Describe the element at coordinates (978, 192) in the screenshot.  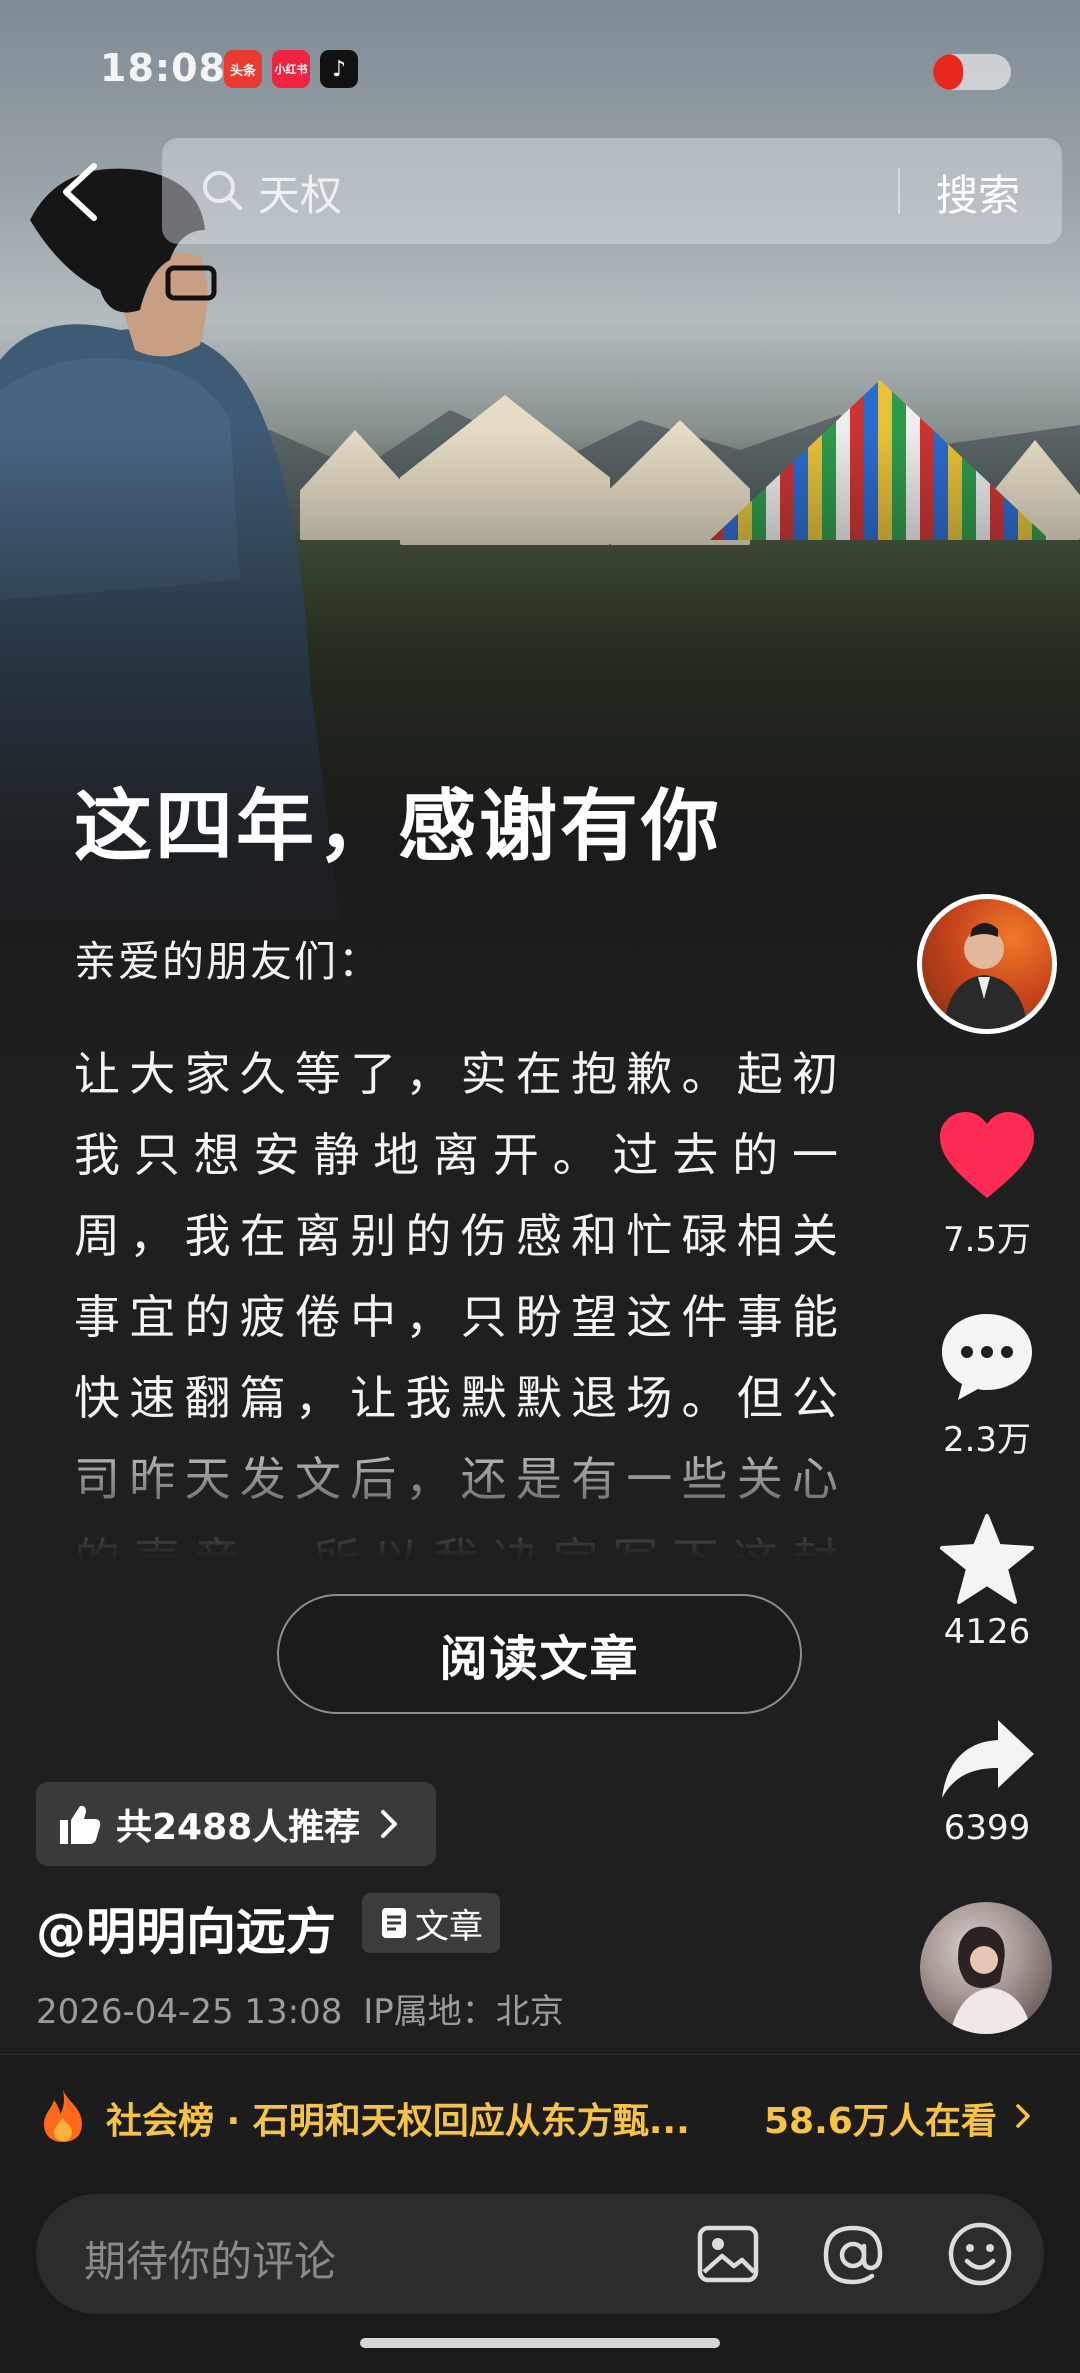
I see `search-button: 搜索` at that location.